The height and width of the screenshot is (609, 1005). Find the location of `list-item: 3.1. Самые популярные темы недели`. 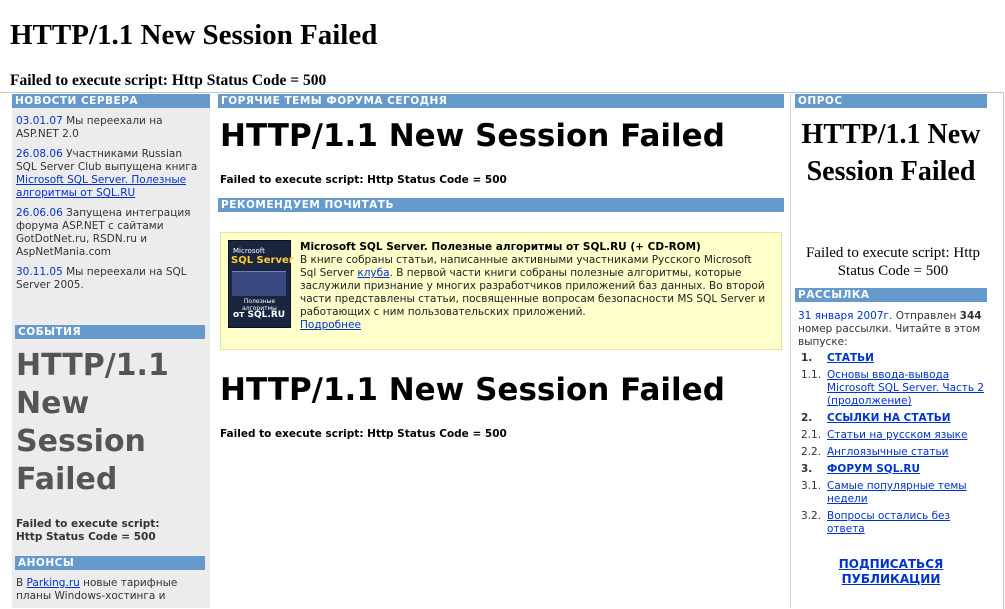

list-item: 3.1. Самые популярные темы недели is located at coordinates (891, 493).